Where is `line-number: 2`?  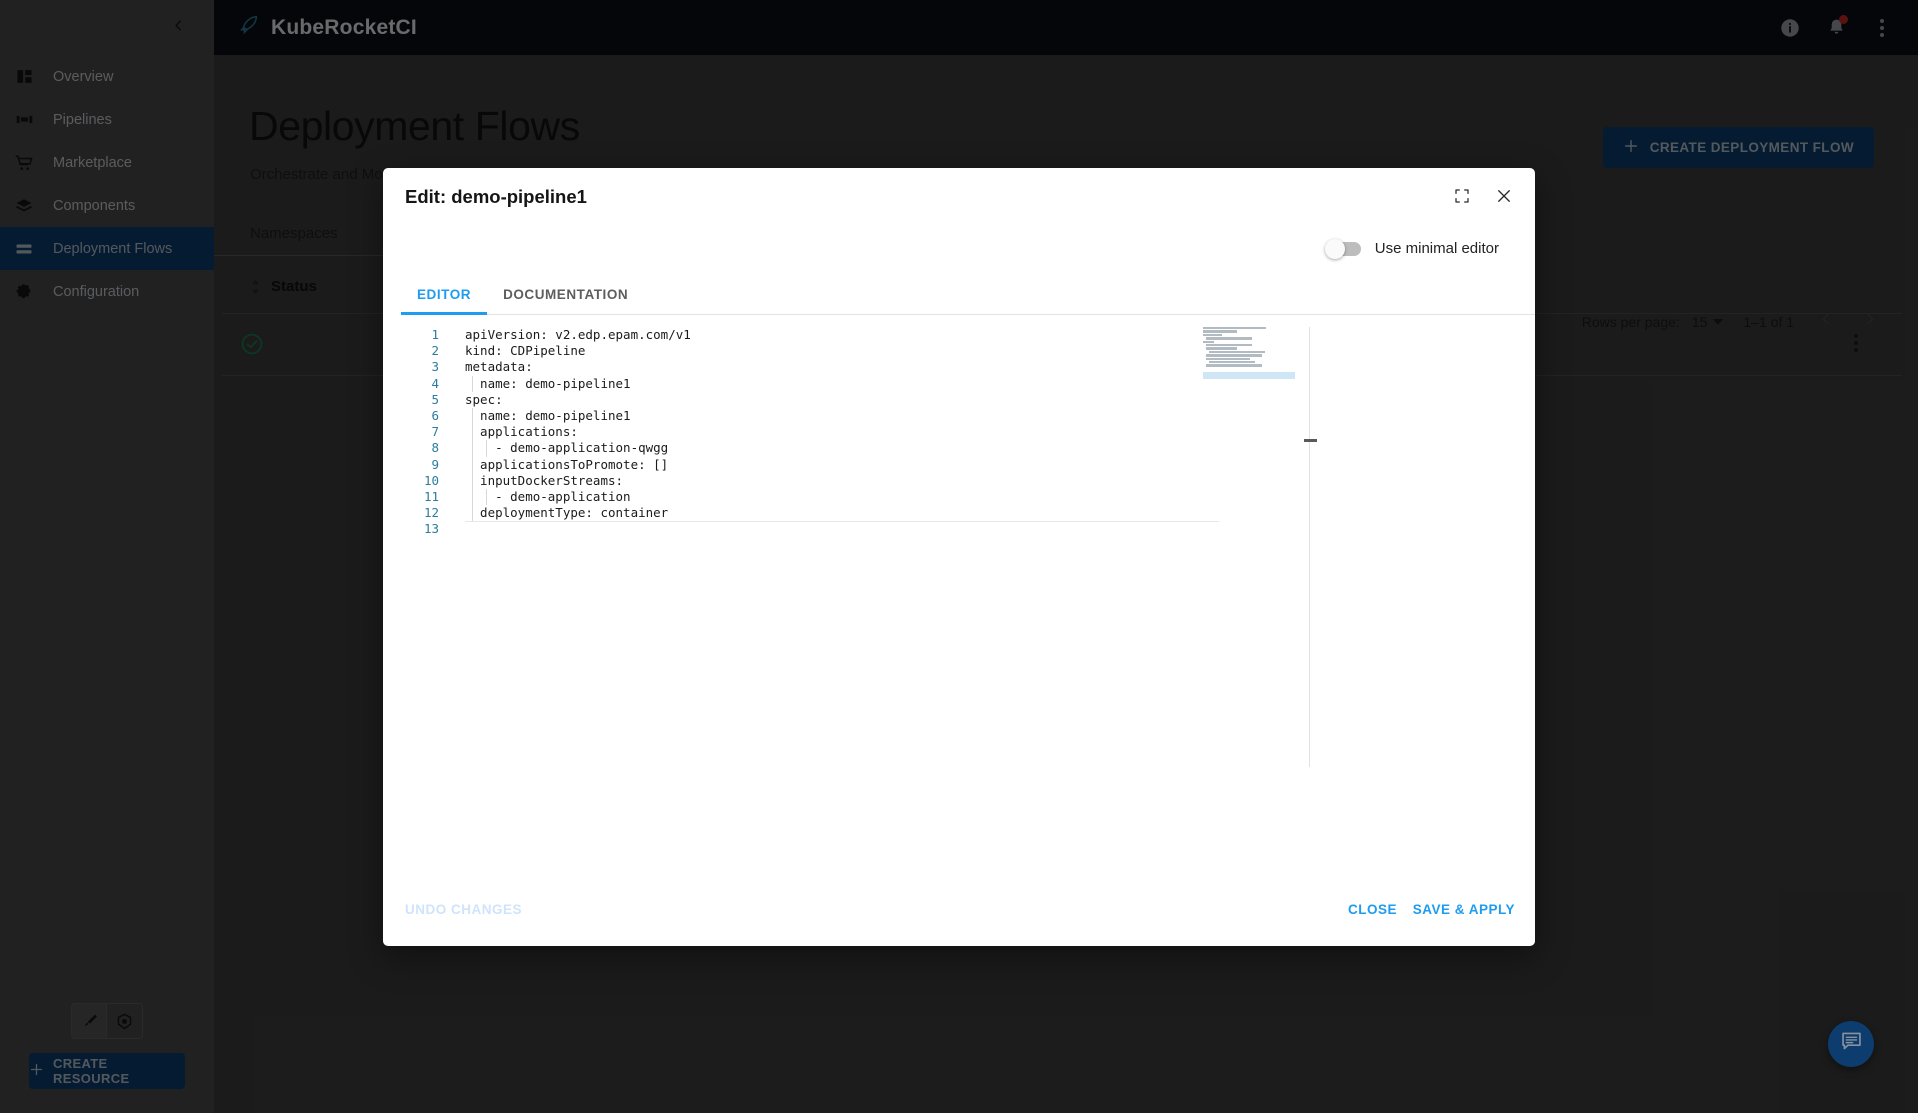 line-number: 2 is located at coordinates (435, 351).